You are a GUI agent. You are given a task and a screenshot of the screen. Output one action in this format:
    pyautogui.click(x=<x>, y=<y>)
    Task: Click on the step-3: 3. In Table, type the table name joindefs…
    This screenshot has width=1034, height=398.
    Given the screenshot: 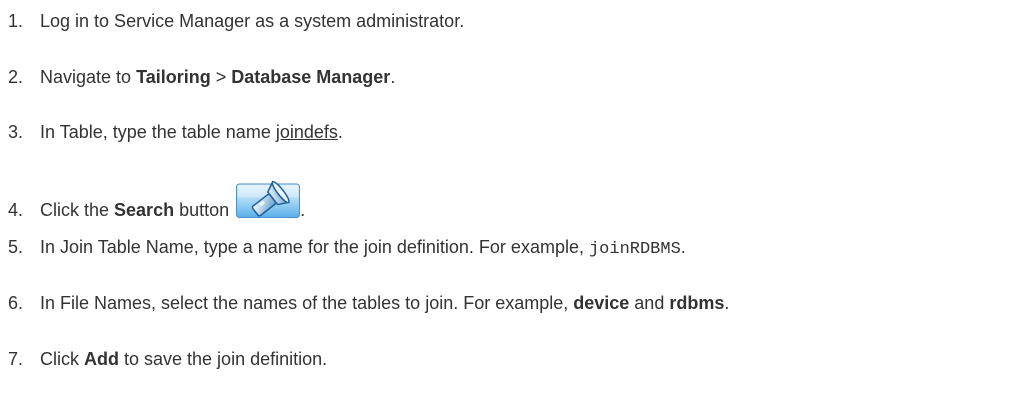 What is the action you would take?
    pyautogui.click(x=175, y=132)
    